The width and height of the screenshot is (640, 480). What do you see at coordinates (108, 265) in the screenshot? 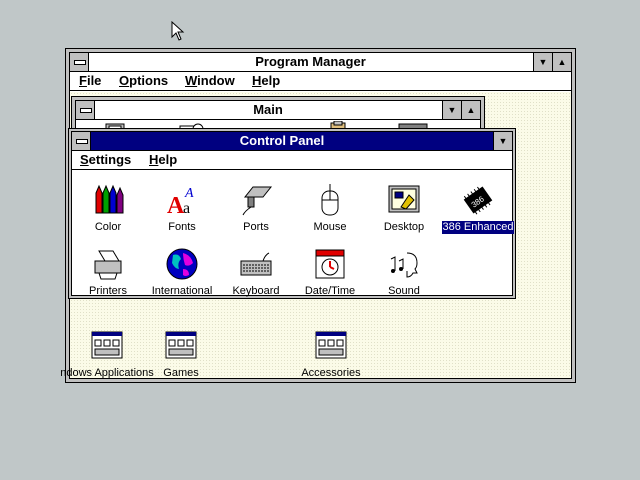
I see `printer-icon` at bounding box center [108, 265].